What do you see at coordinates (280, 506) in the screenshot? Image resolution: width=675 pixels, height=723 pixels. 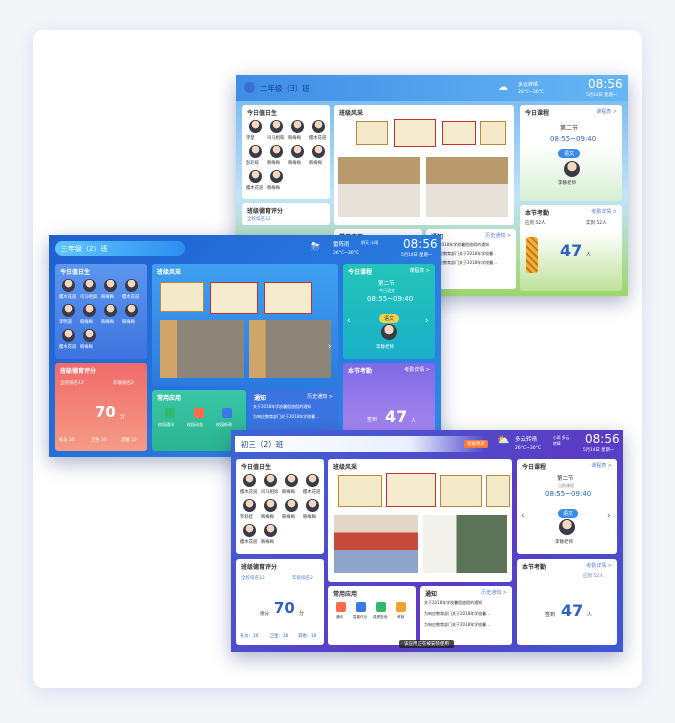 I see `duty-panel: 今日值日生 樱木花道 司马相如 韩梅梅 樱木花道 罗莉娃 韩梅梅 韩梅梅 韩梅梅 樱木花道 韩梅梅` at bounding box center [280, 506].